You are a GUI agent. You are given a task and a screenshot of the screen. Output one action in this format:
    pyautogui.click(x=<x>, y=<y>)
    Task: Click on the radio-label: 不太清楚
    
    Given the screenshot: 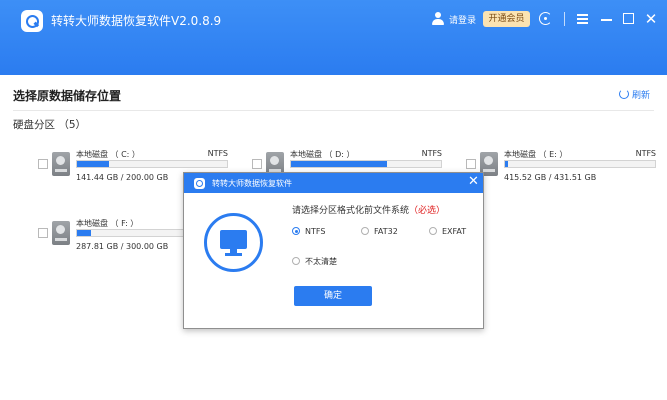 What is the action you would take?
    pyautogui.click(x=321, y=261)
    